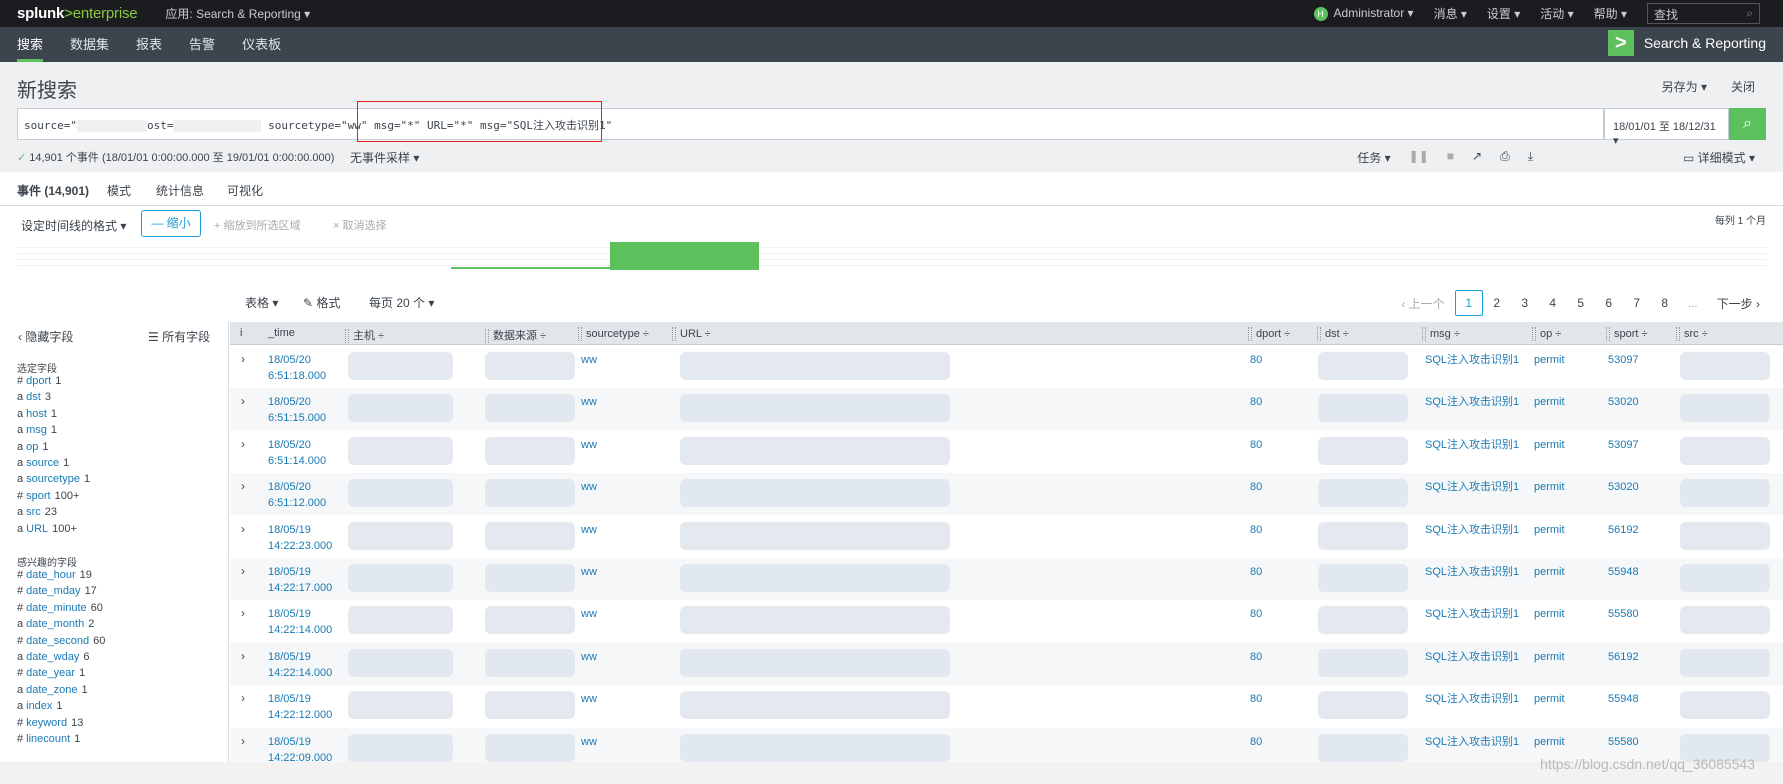  What do you see at coordinates (300, 538) in the screenshot?
I see `cell-time: 18/05/19 14:22:23.000` at bounding box center [300, 538].